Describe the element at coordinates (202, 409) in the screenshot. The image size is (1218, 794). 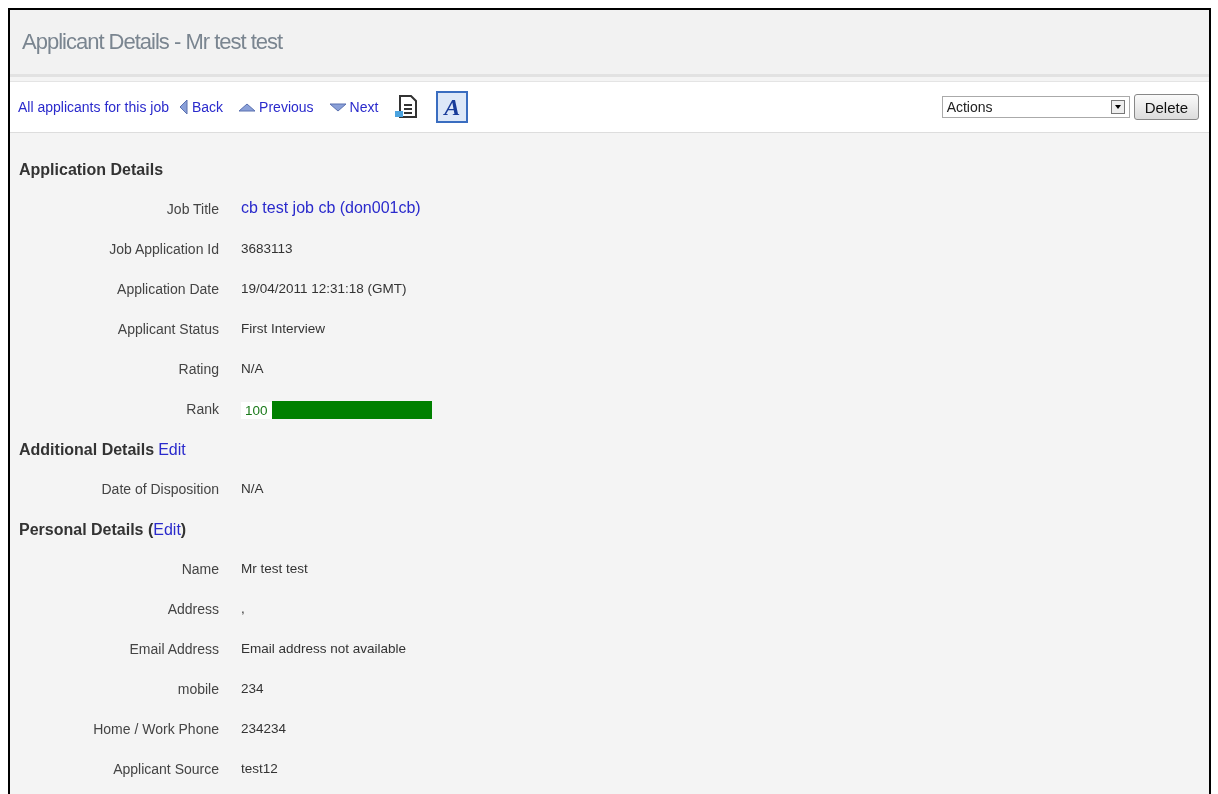
I see `field-label: Rank` at that location.